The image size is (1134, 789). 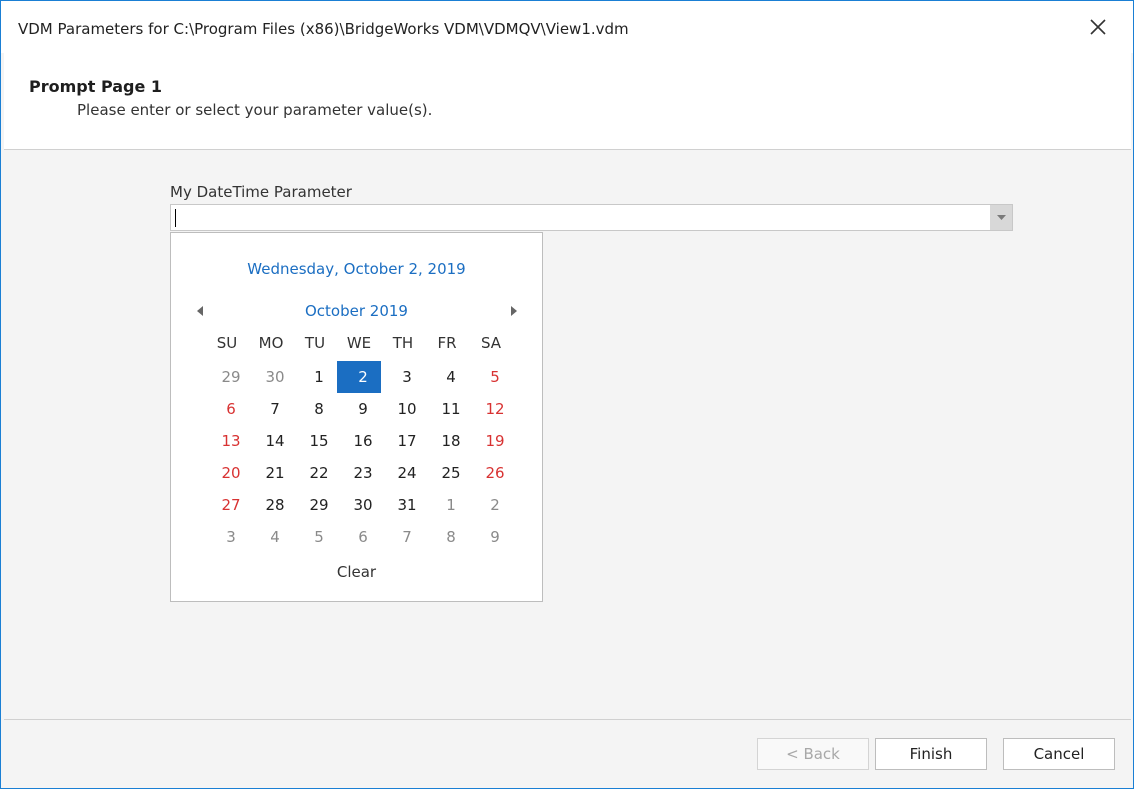 I want to click on calendar-day: 26, so click(x=491, y=473).